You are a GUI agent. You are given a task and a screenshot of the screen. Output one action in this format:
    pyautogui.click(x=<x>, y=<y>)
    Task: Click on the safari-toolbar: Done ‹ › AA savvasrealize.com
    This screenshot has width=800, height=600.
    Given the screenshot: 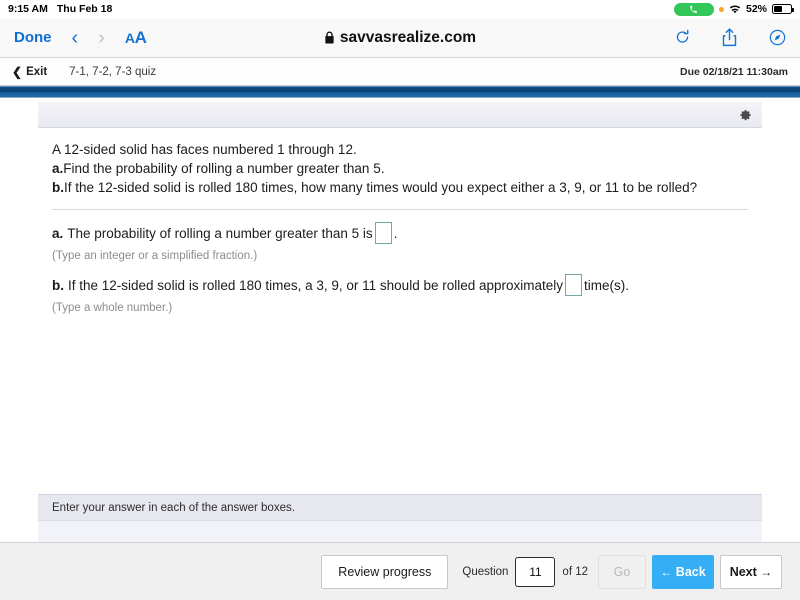 What is the action you would take?
    pyautogui.click(x=400, y=38)
    